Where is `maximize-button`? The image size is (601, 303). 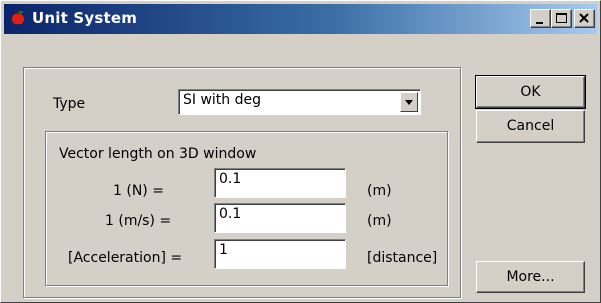 maximize-button is located at coordinates (561, 18).